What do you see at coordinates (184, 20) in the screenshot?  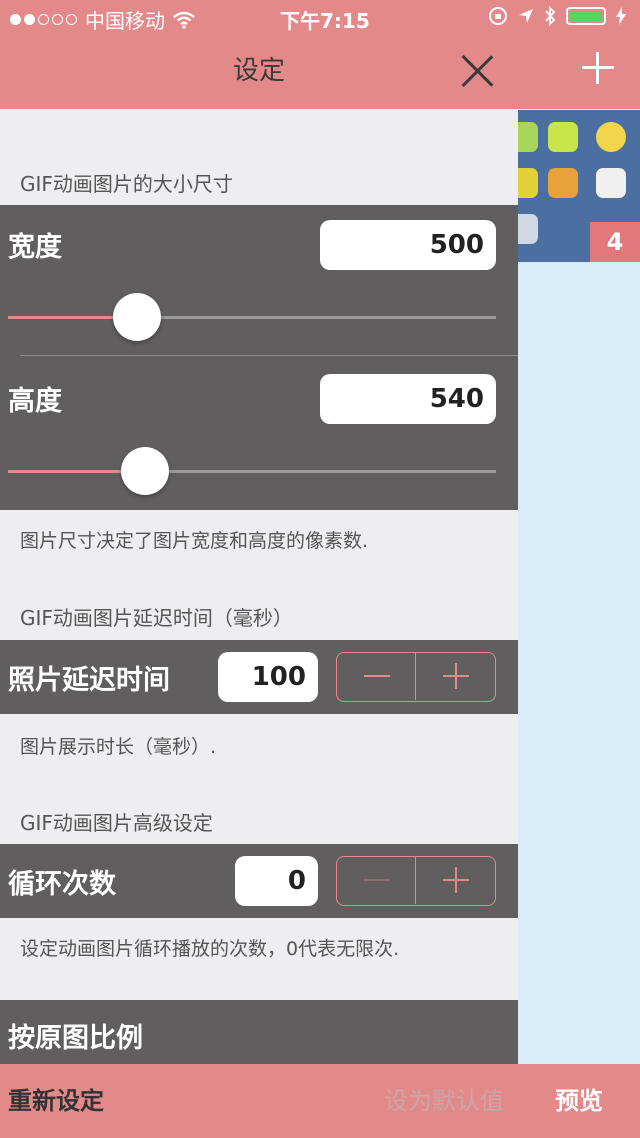 I see `wifi-icon` at bounding box center [184, 20].